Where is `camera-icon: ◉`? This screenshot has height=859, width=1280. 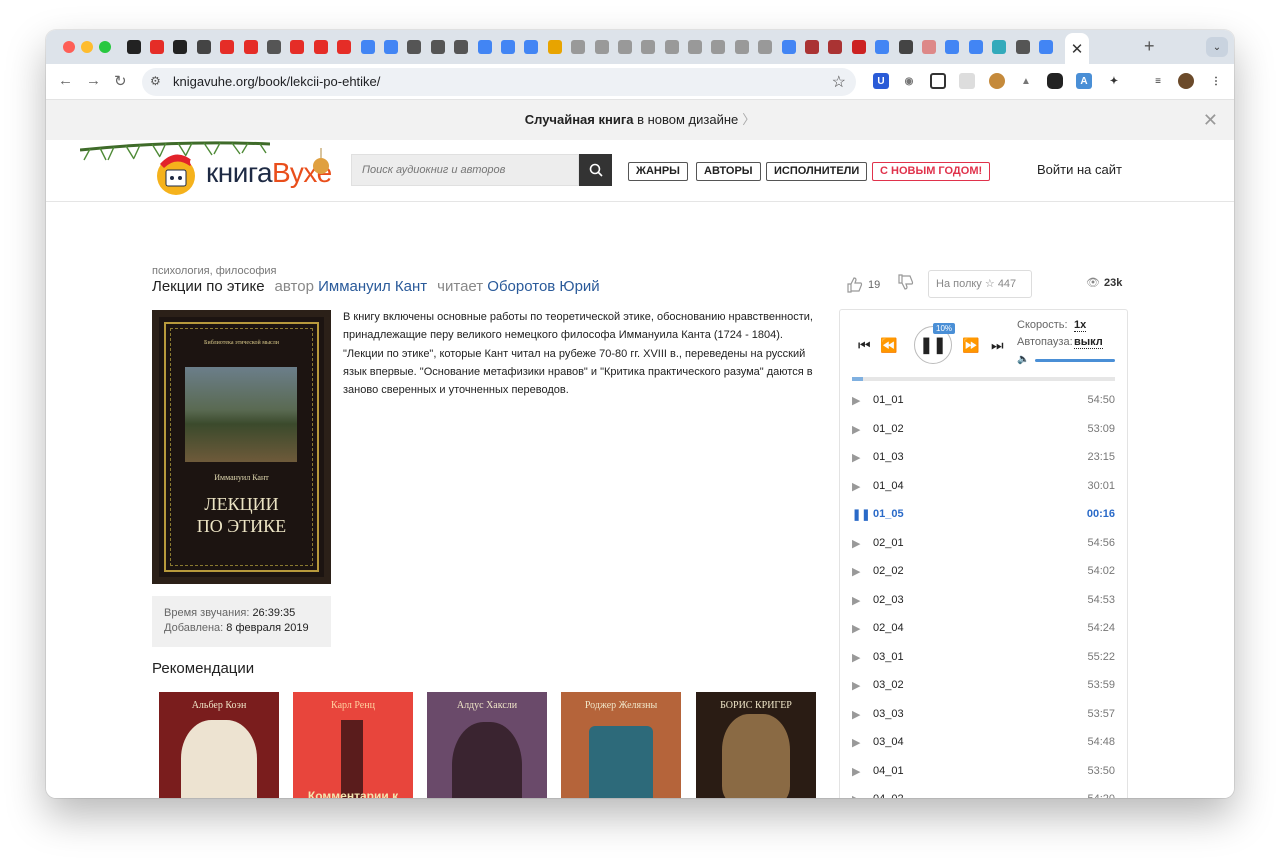 camera-icon: ◉ is located at coordinates (909, 81).